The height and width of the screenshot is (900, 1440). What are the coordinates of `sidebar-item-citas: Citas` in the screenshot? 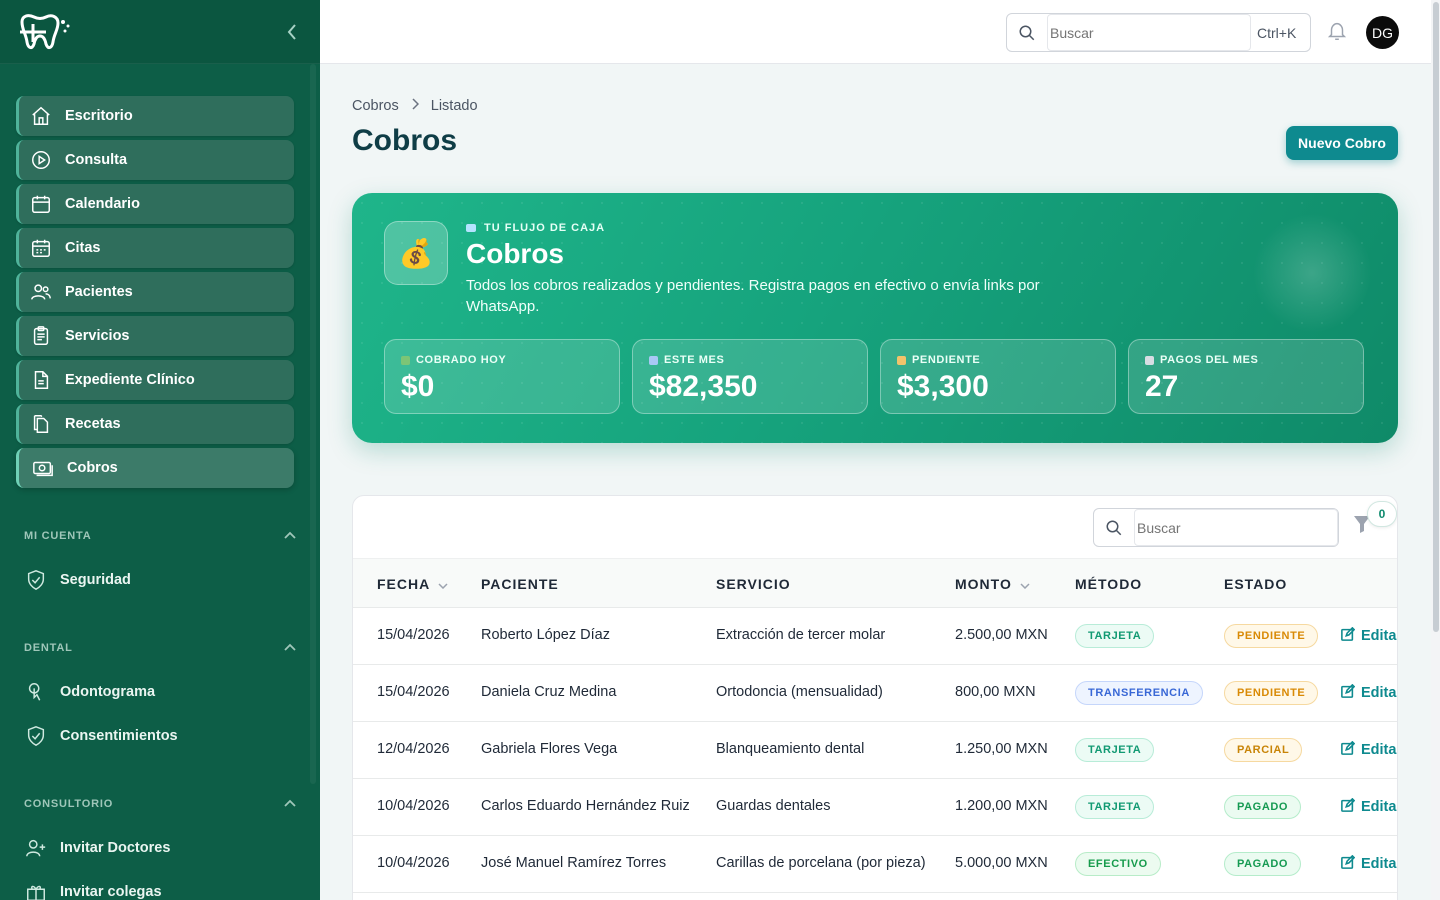 It's located at (155, 248).